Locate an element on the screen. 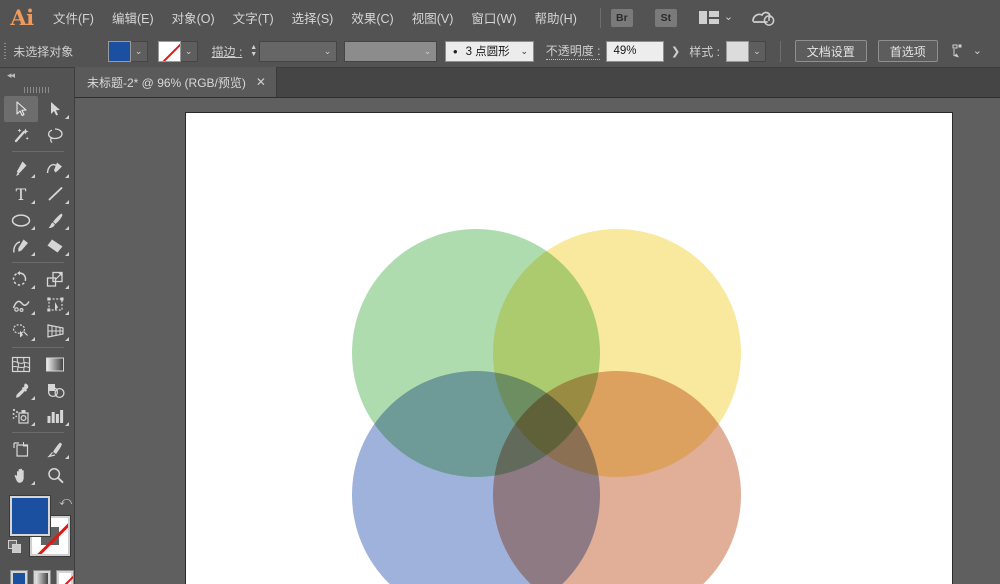 The image size is (1000, 584). tool-symbol-sprayer is located at coordinates (21, 416).